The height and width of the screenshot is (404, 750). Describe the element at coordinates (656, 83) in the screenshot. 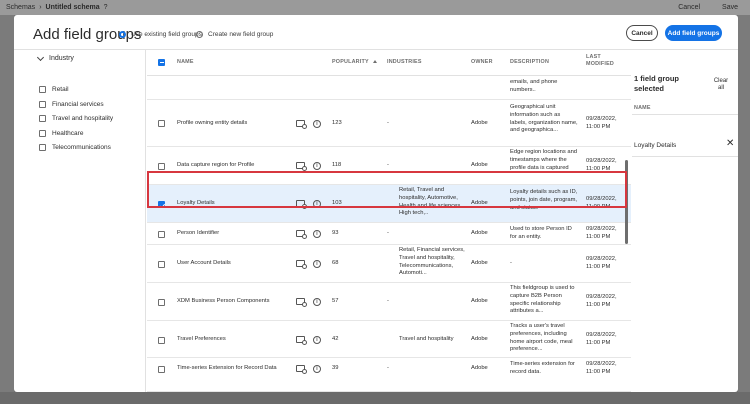

I see `selected-count-title: 1 field group selected` at that location.